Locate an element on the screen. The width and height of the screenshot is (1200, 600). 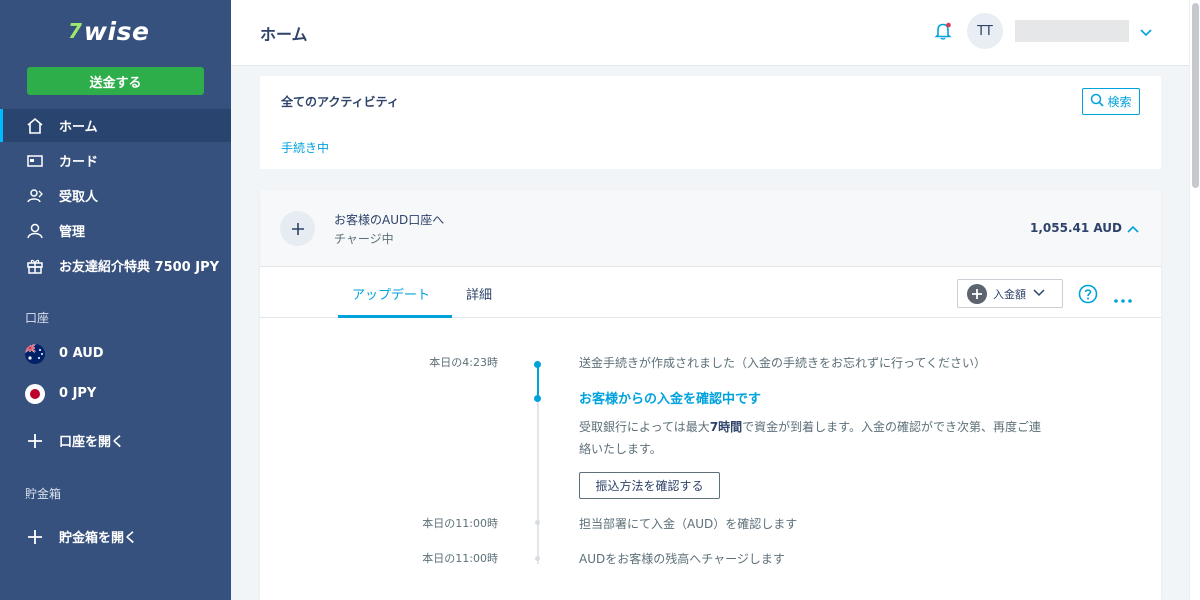
timeline-current-heading: お客様からの入金を確認中です is located at coordinates (670, 399).